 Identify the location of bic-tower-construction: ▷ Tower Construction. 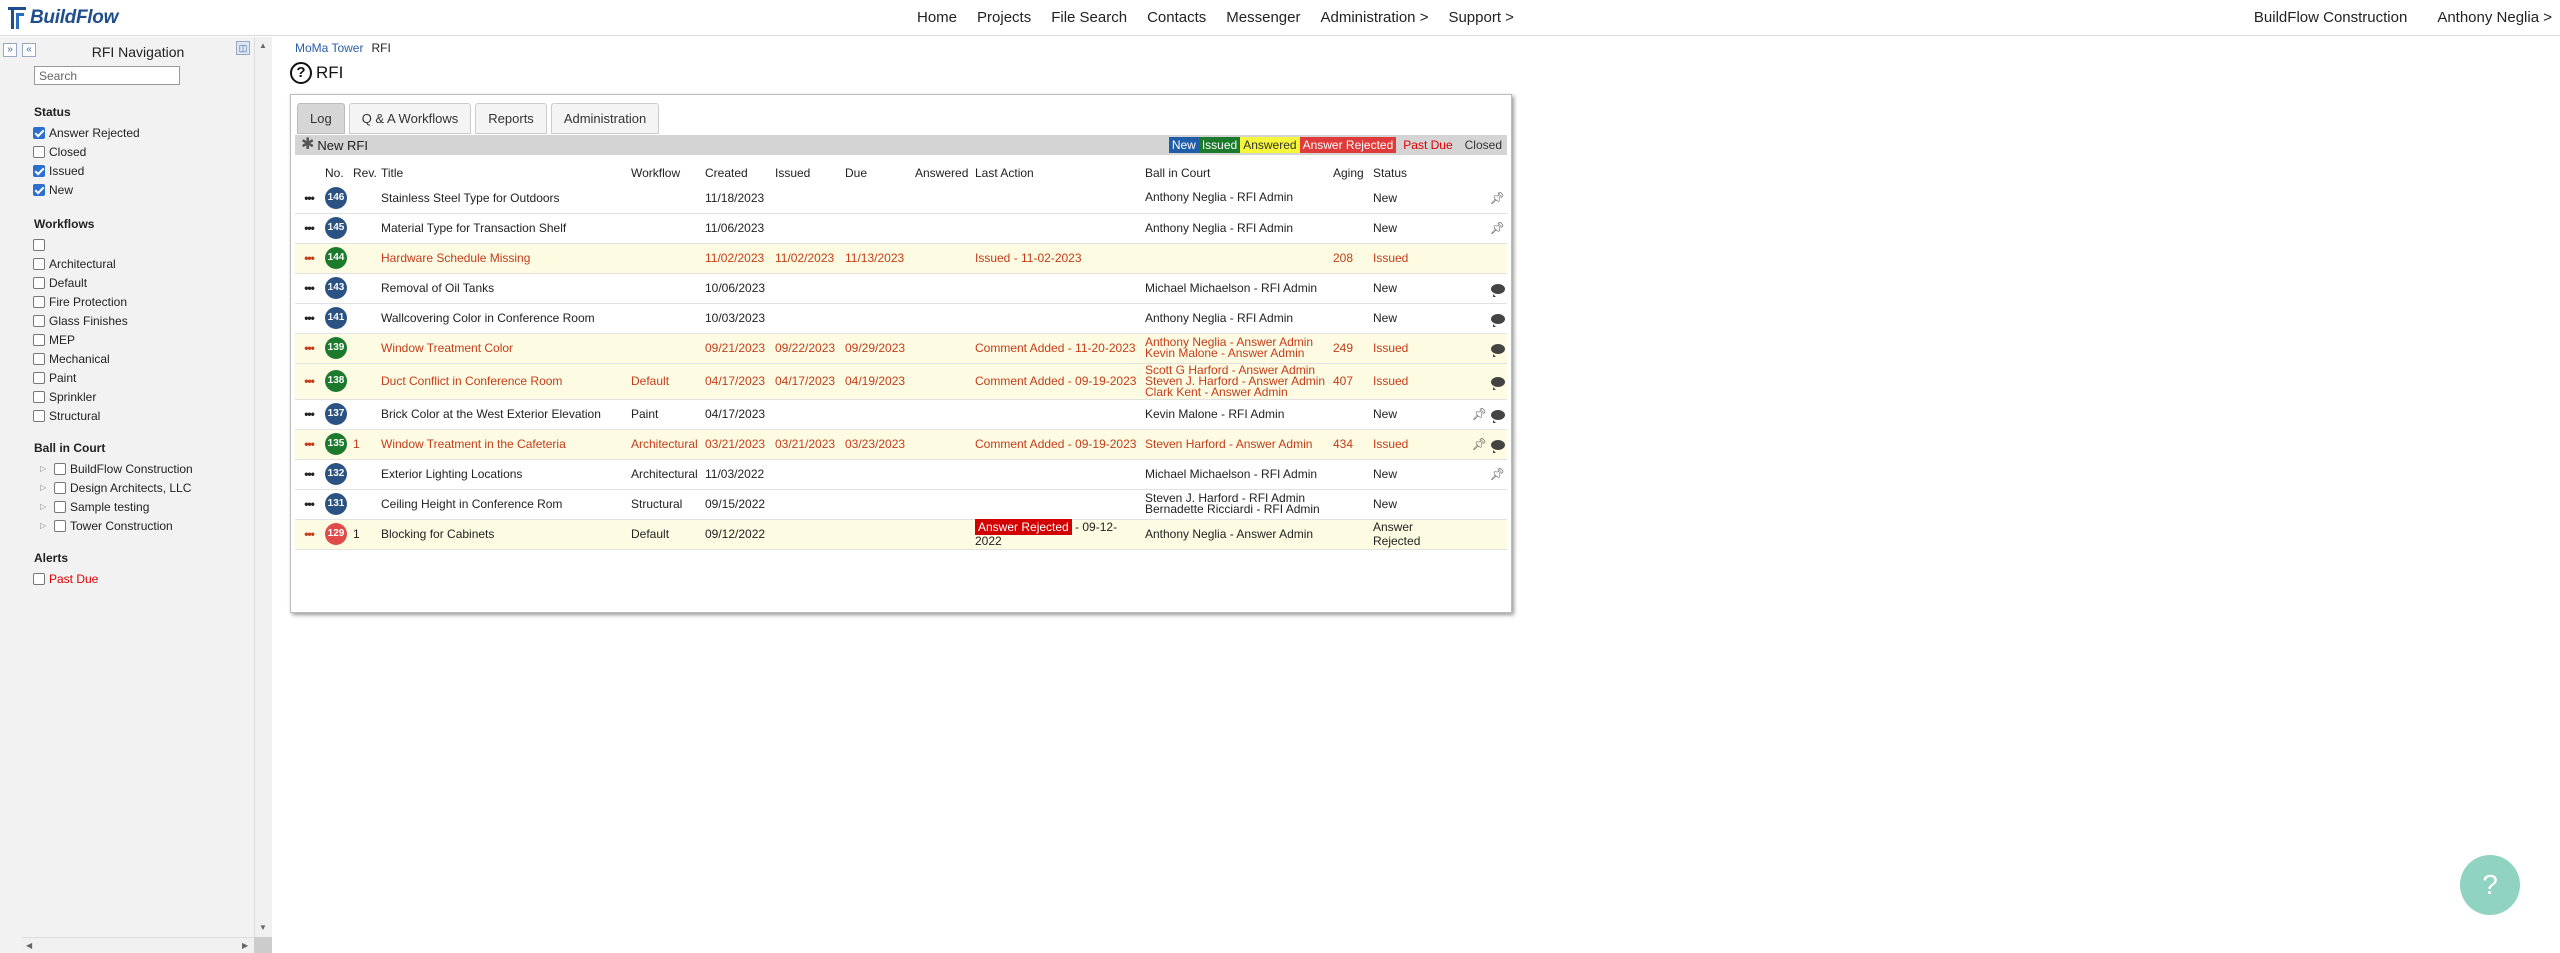
(144, 525).